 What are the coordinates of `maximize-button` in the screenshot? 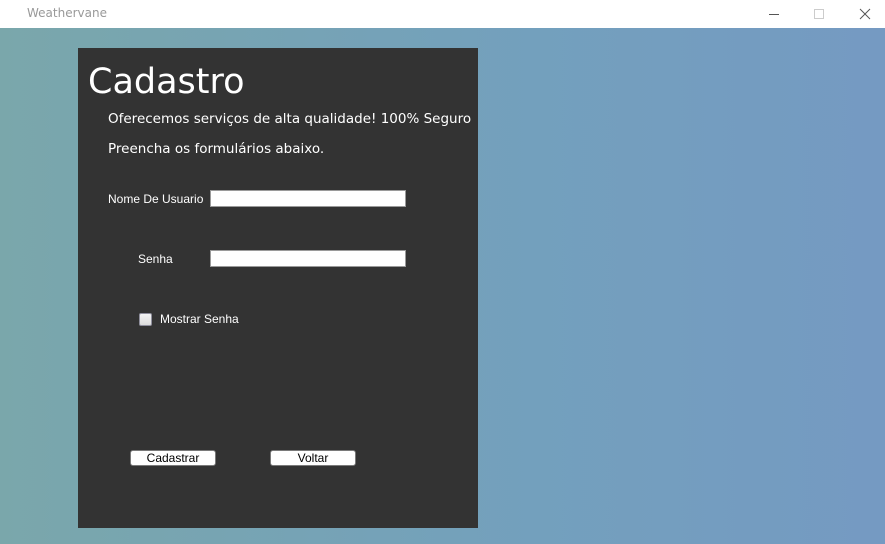 It's located at (818, 14).